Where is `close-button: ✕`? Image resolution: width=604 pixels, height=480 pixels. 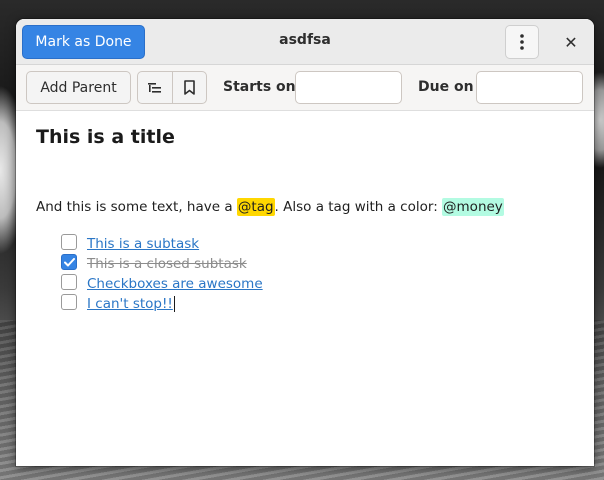
close-button: ✕ is located at coordinates (571, 42).